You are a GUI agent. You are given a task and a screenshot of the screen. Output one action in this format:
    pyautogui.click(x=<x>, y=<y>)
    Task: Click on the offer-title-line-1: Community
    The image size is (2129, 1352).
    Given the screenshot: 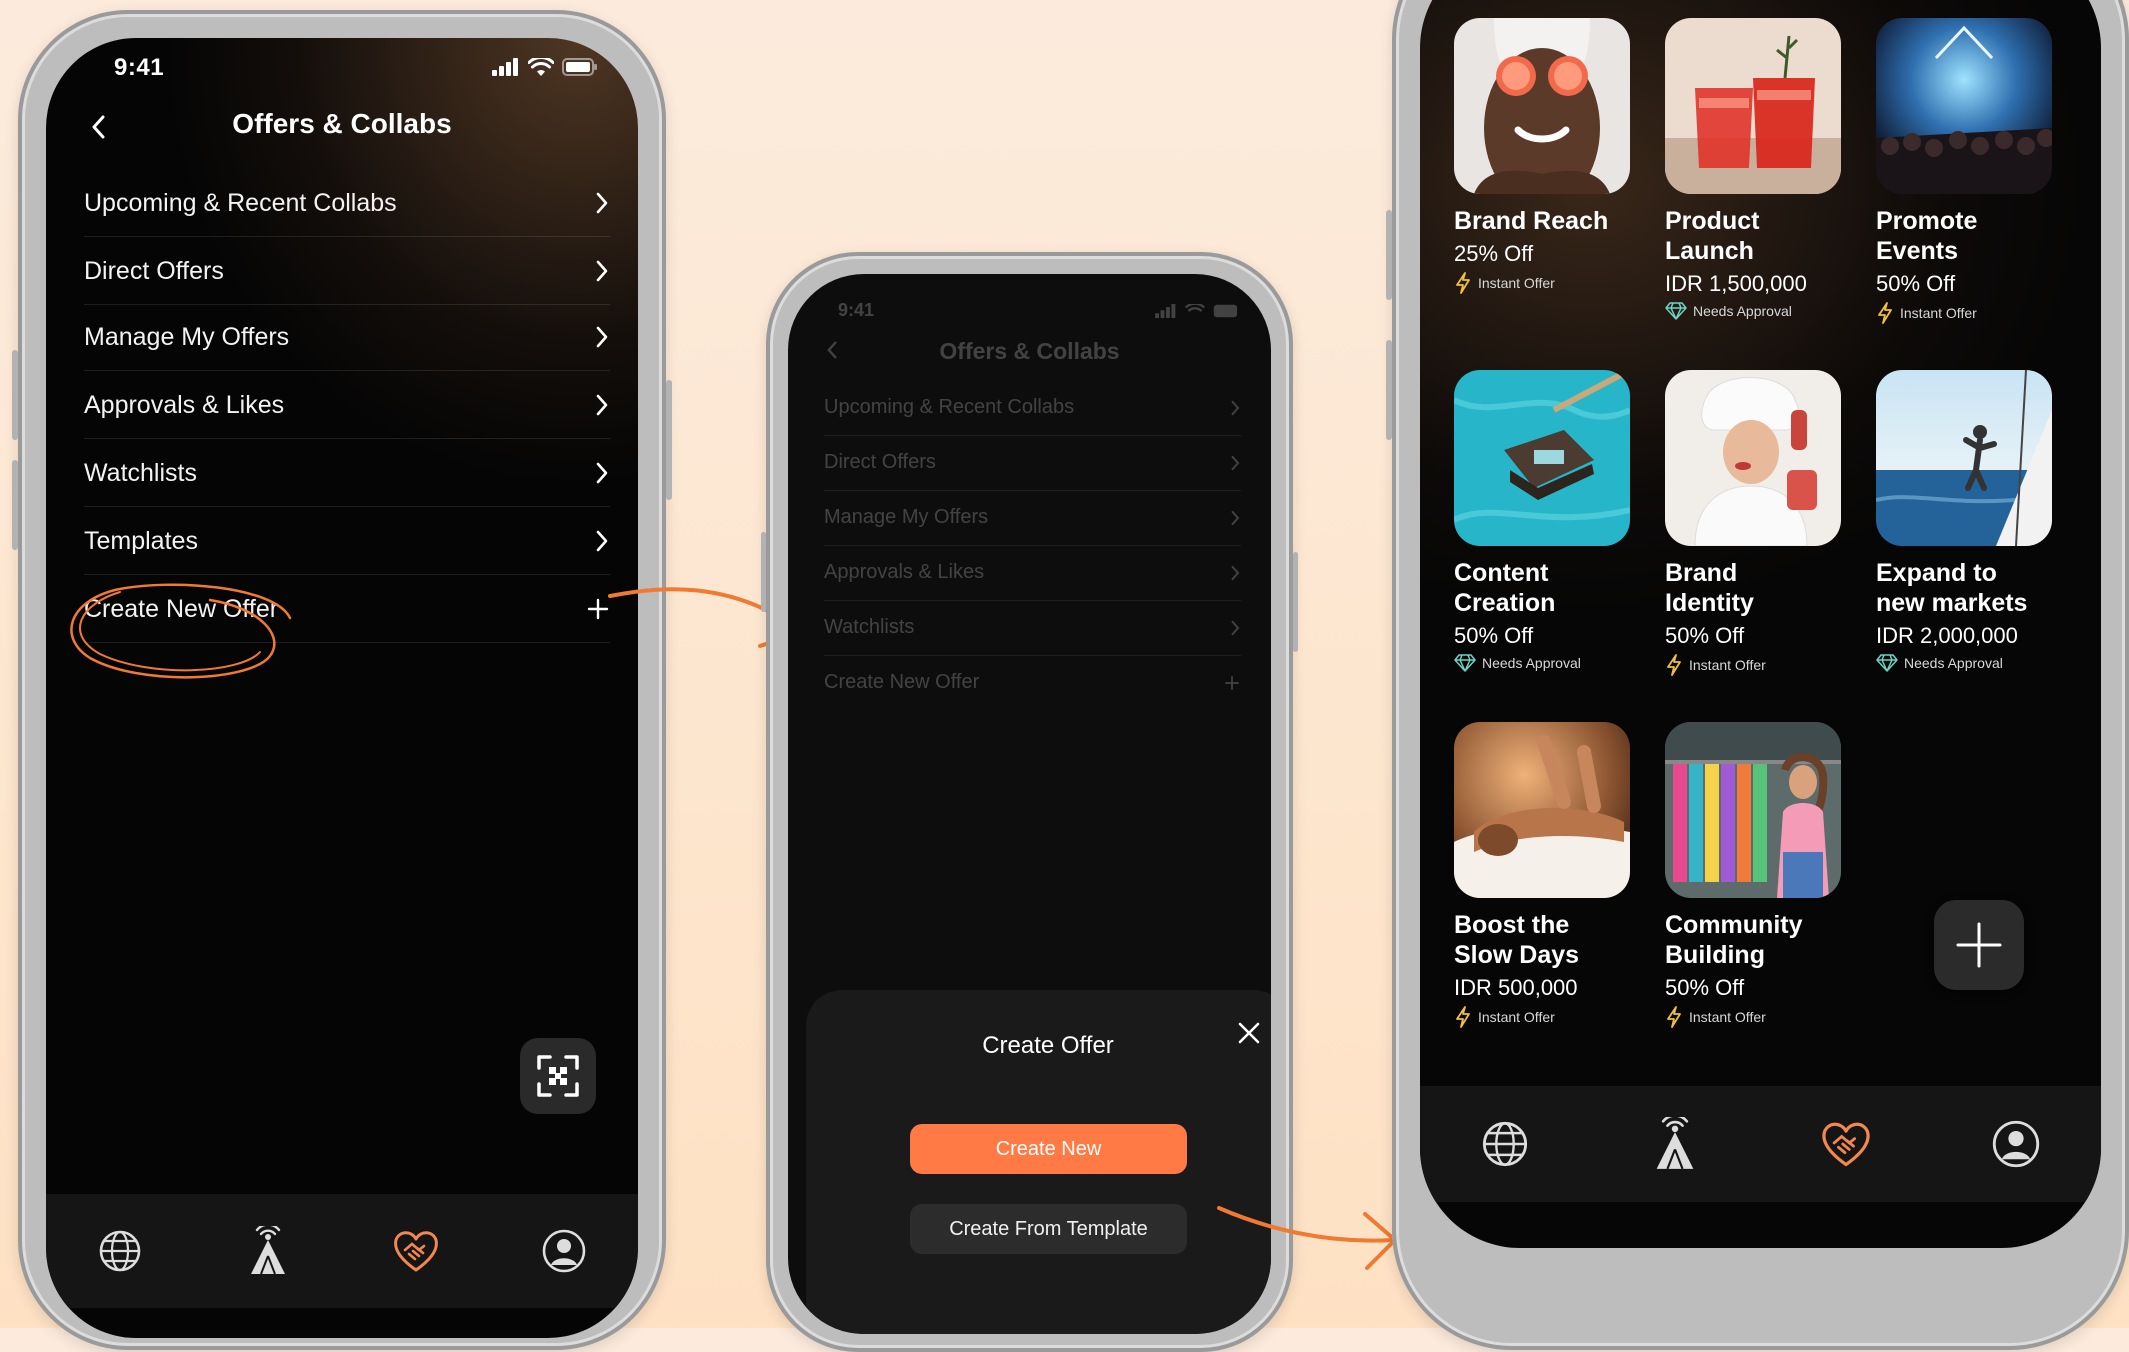 What is the action you would take?
    pyautogui.click(x=1734, y=925)
    